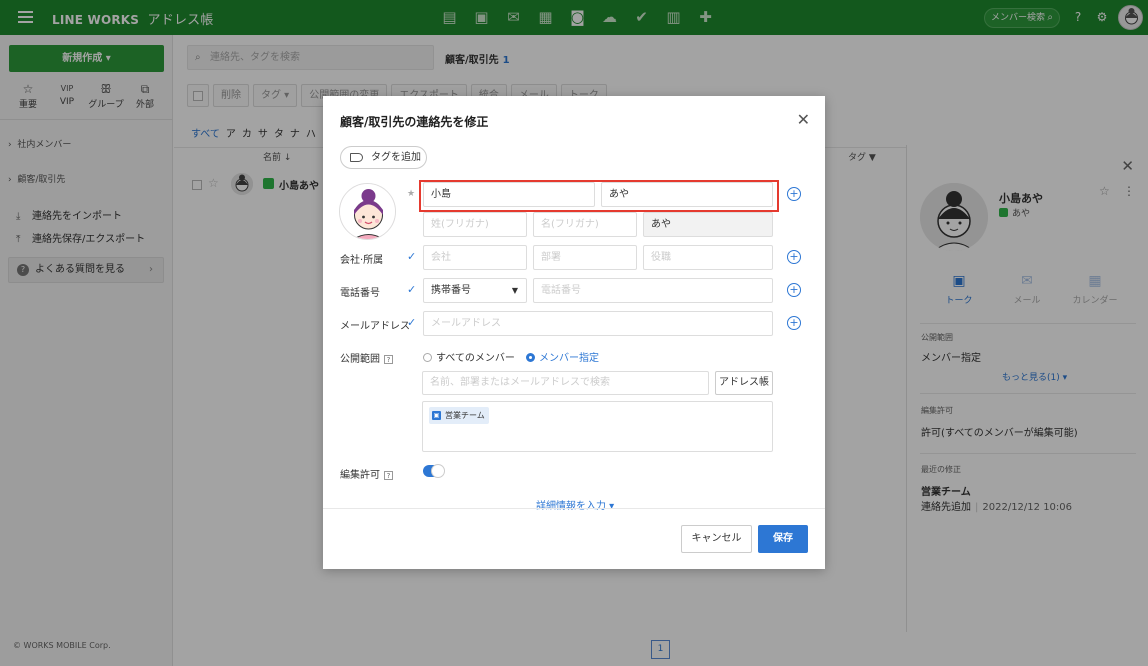  Describe the element at coordinates (475, 257) in the screenshot. I see `company-input: 会社` at that location.